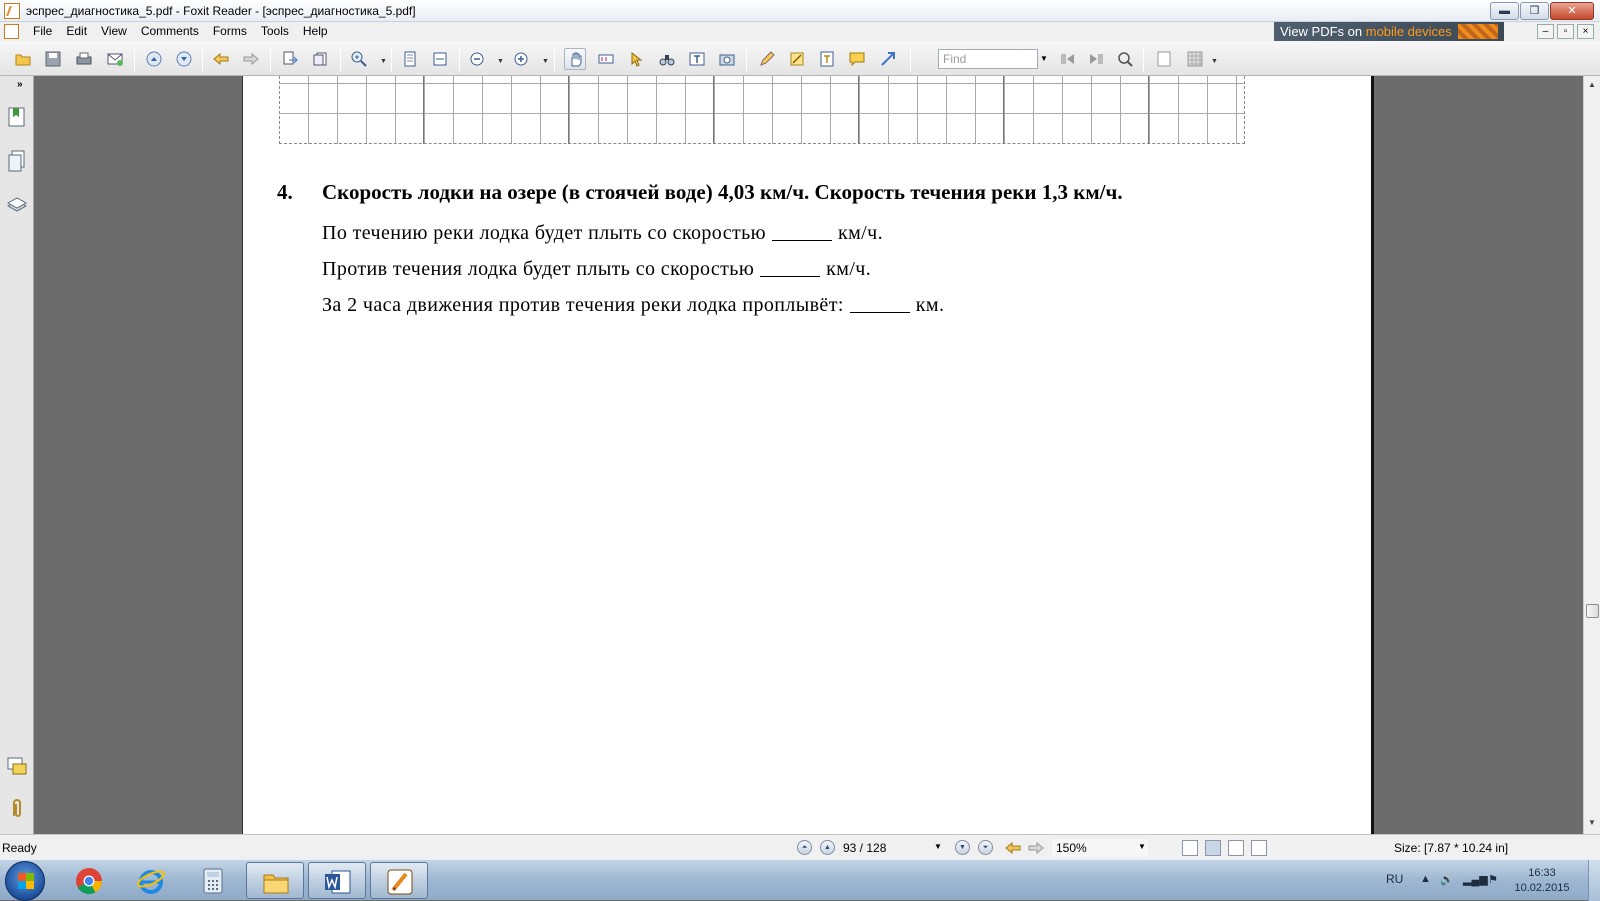 This screenshot has width=1600, height=901. What do you see at coordinates (606, 59) in the screenshot?
I see `select-text-icon` at bounding box center [606, 59].